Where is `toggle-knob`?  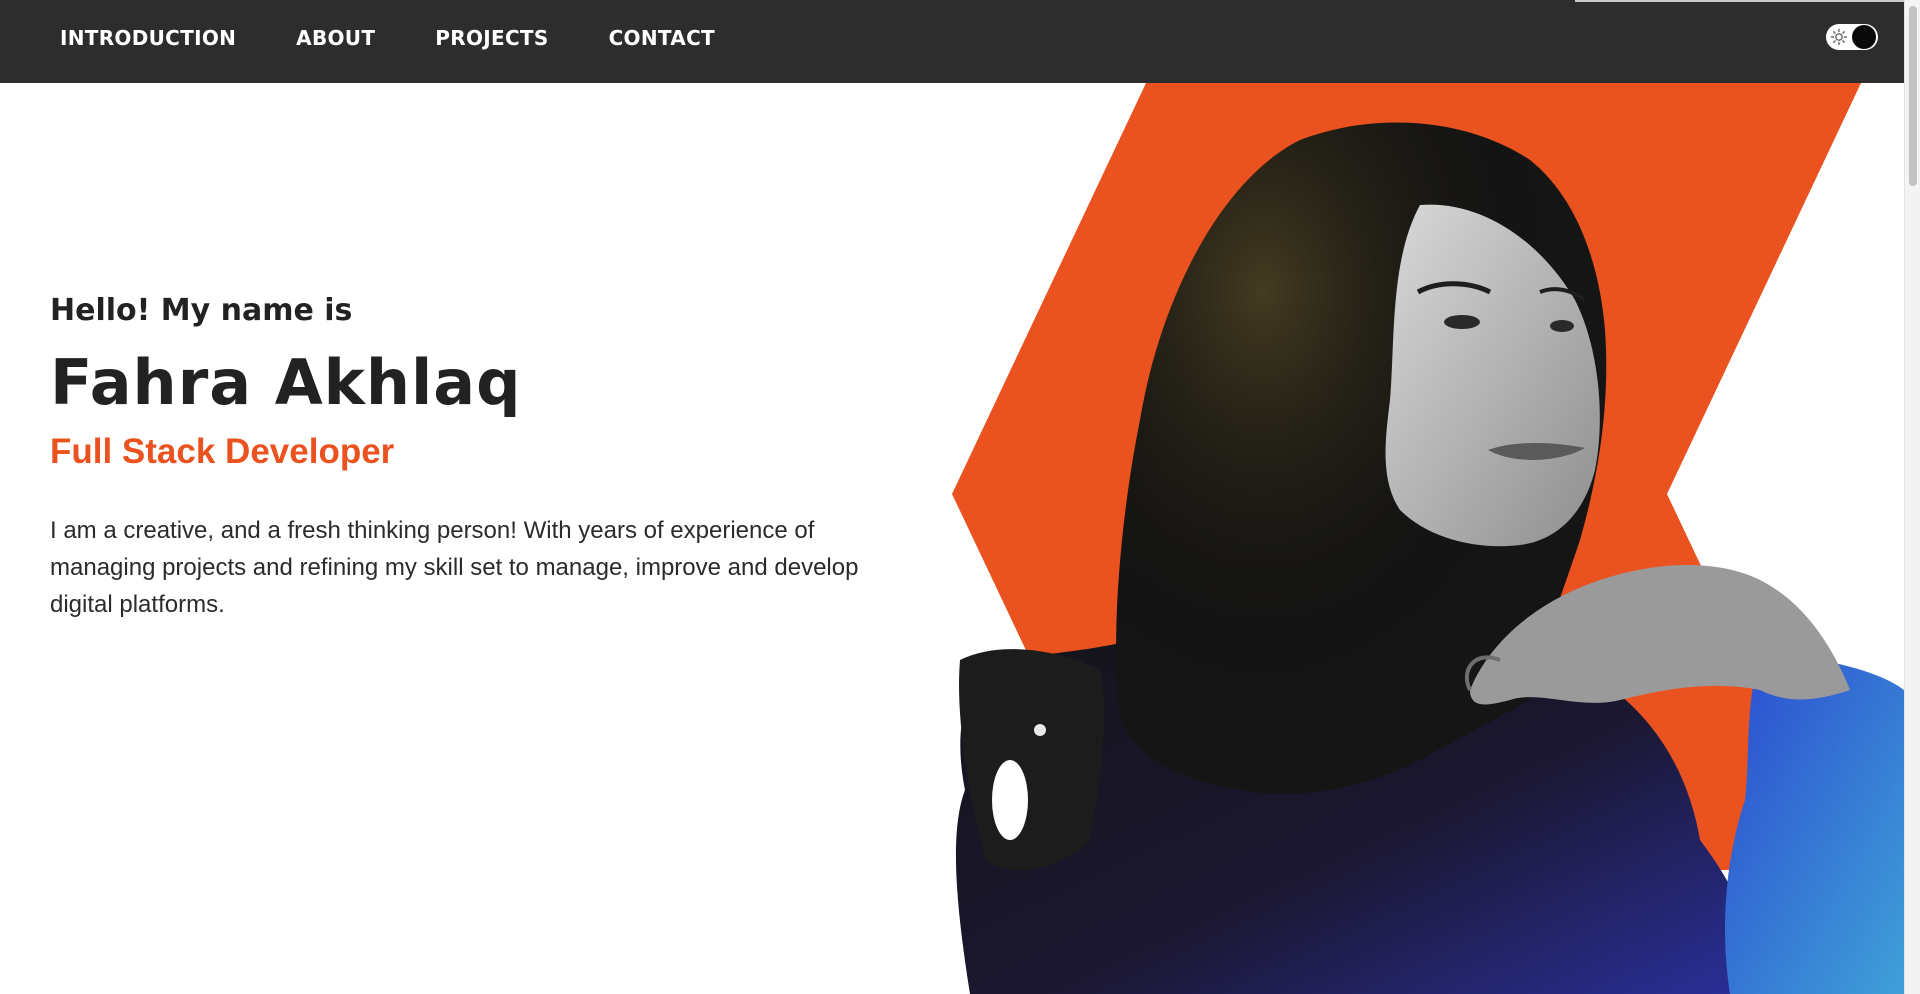
toggle-knob is located at coordinates (1864, 37).